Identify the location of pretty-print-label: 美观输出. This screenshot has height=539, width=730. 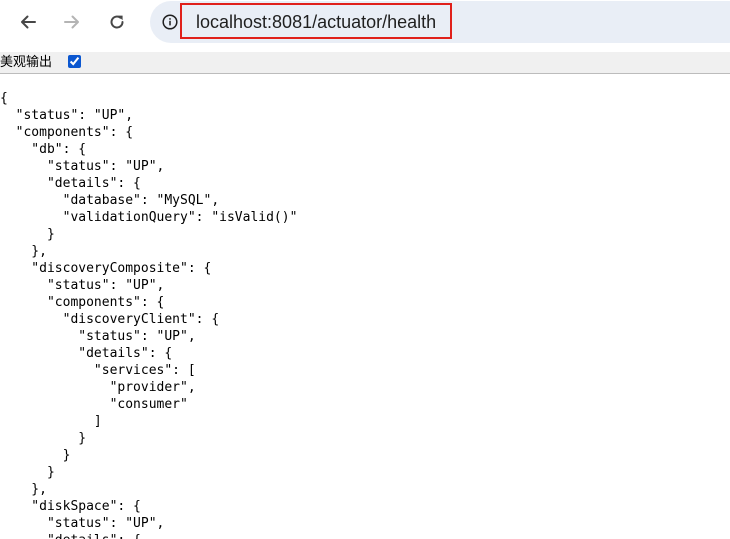
(26, 62).